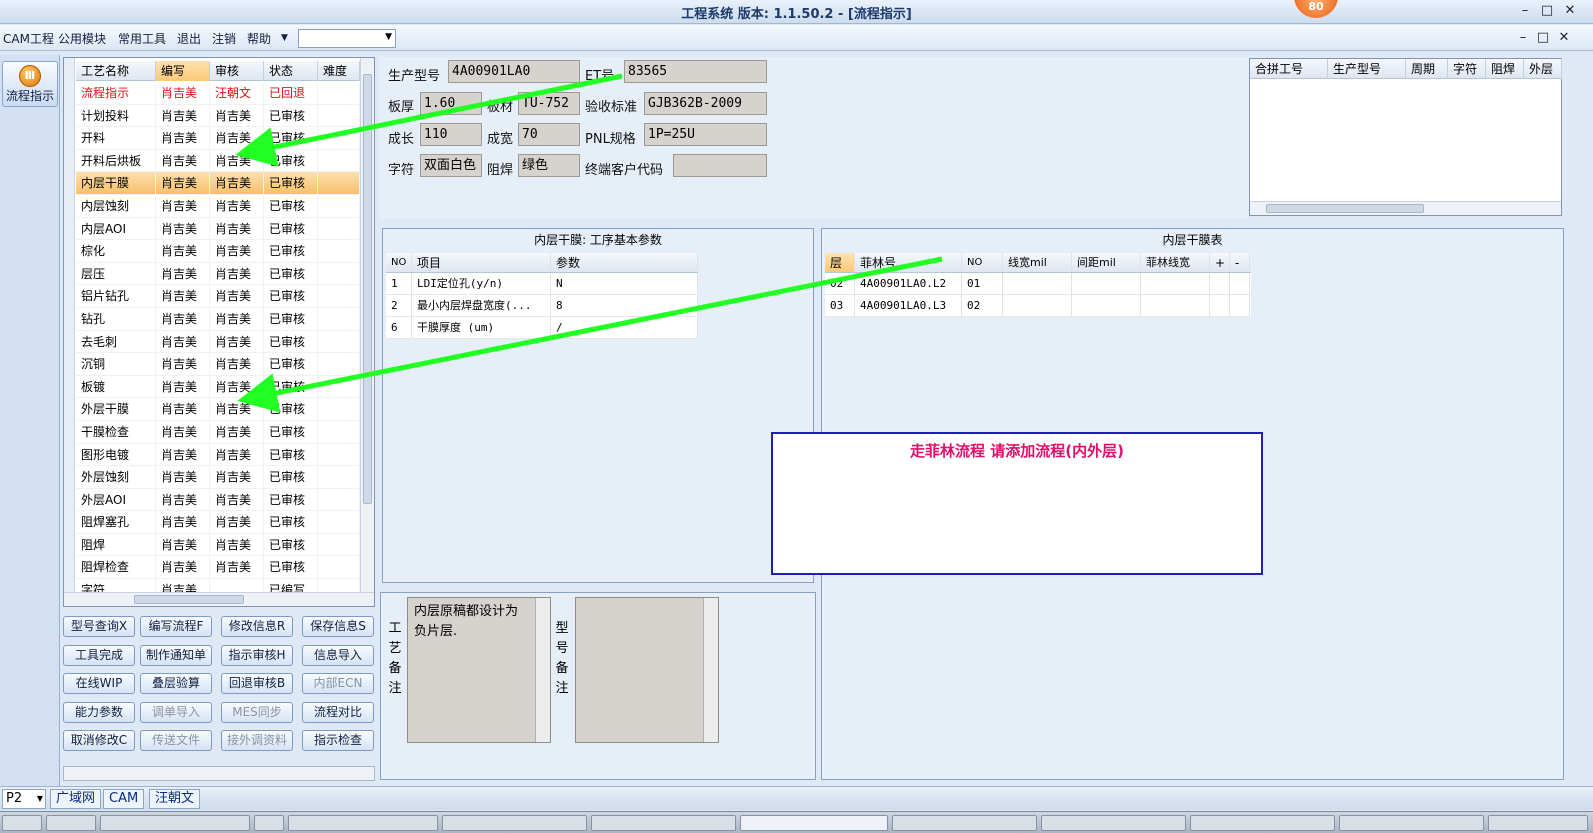  Describe the element at coordinates (705, 134) in the screenshot. I see `pnl-field: 1P=25U` at that location.